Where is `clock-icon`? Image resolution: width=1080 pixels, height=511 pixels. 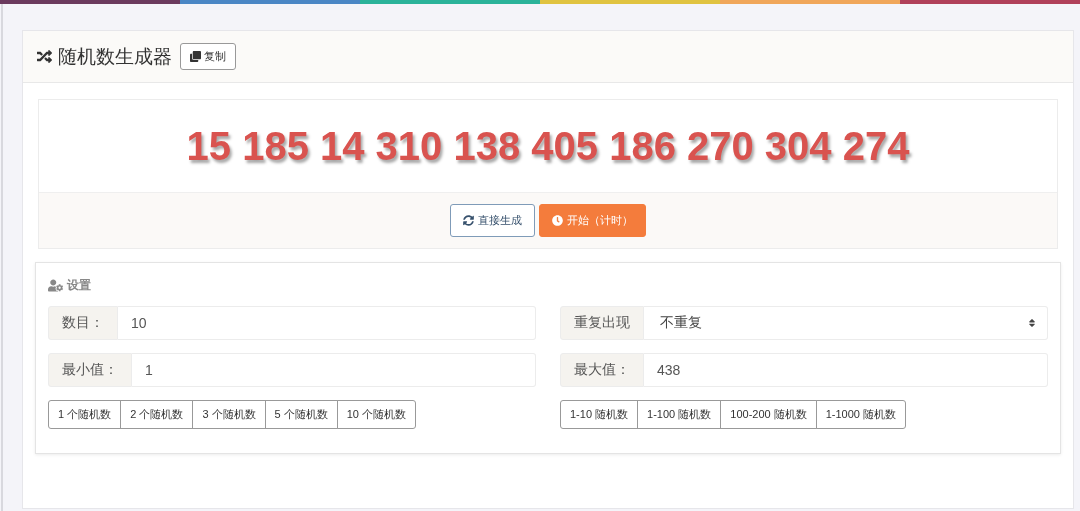
clock-icon is located at coordinates (557, 220).